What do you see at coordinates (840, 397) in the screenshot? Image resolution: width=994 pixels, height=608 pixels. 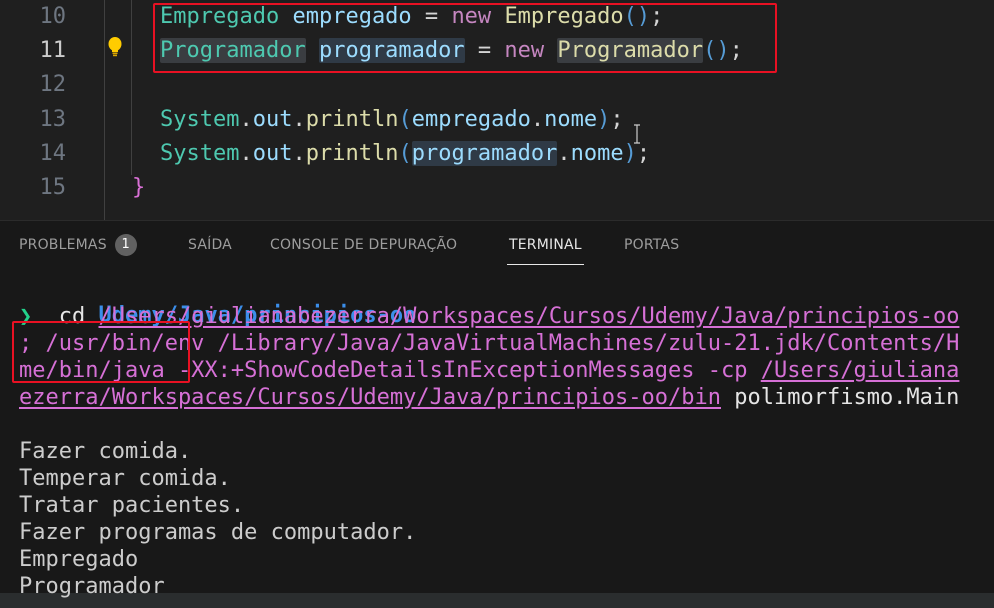 I see `command-text: polimorfismo.Main` at bounding box center [840, 397].